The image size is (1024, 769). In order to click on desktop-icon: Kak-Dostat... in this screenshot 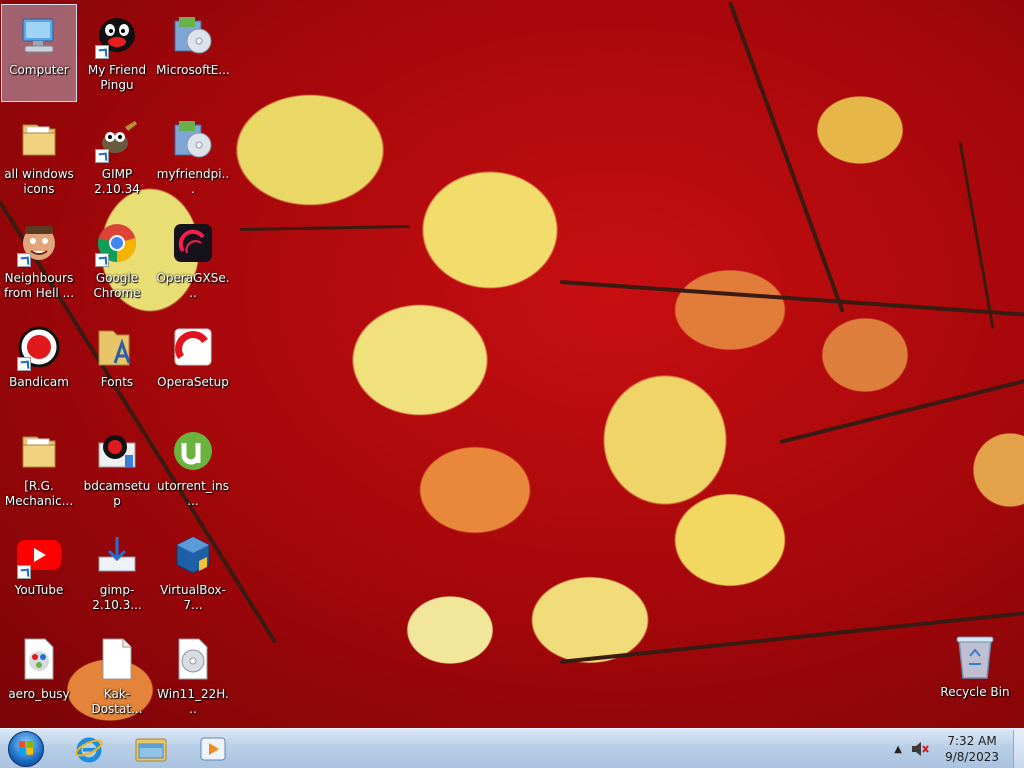, I will do `click(117, 677)`.